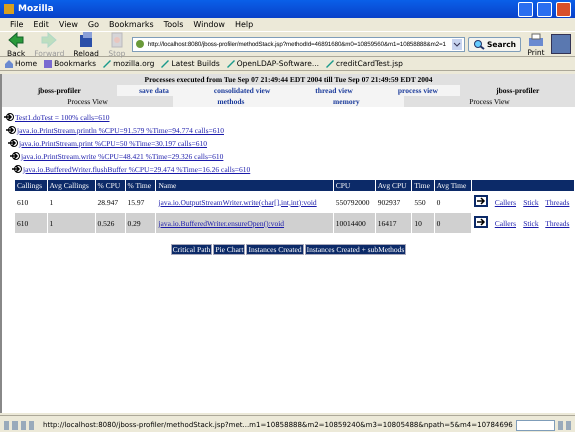 This screenshot has height=432, width=575. Describe the element at coordinates (457, 44) in the screenshot. I see `dropdown-caret-icon` at that location.